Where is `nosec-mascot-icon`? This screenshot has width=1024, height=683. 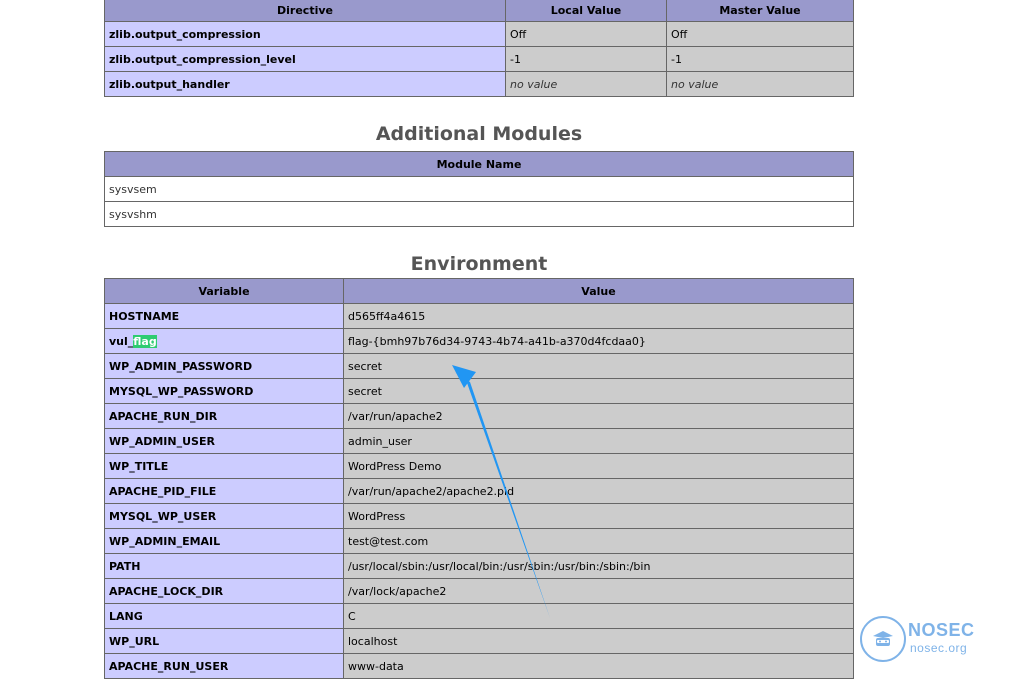
nosec-mascot-icon is located at coordinates (883, 639).